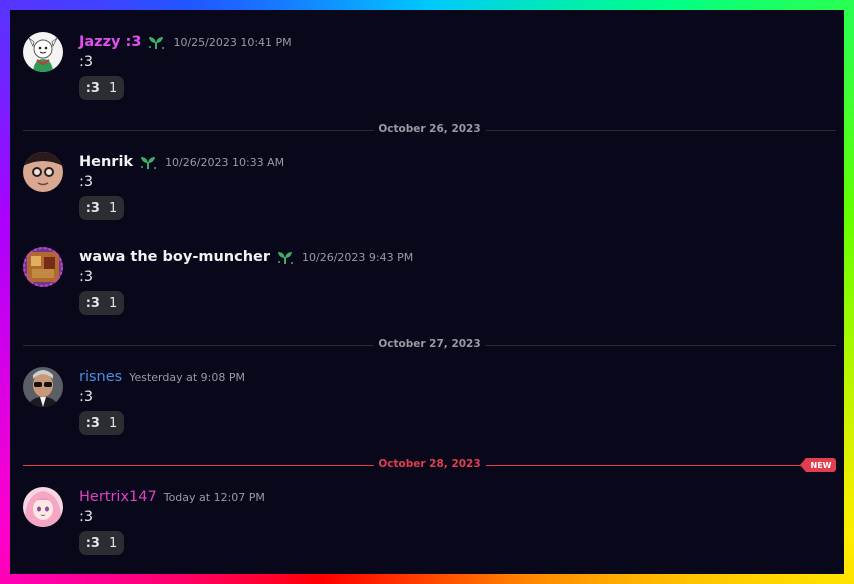 The width and height of the screenshot is (854, 584). I want to click on date-label: October 28, 2023, so click(429, 464).